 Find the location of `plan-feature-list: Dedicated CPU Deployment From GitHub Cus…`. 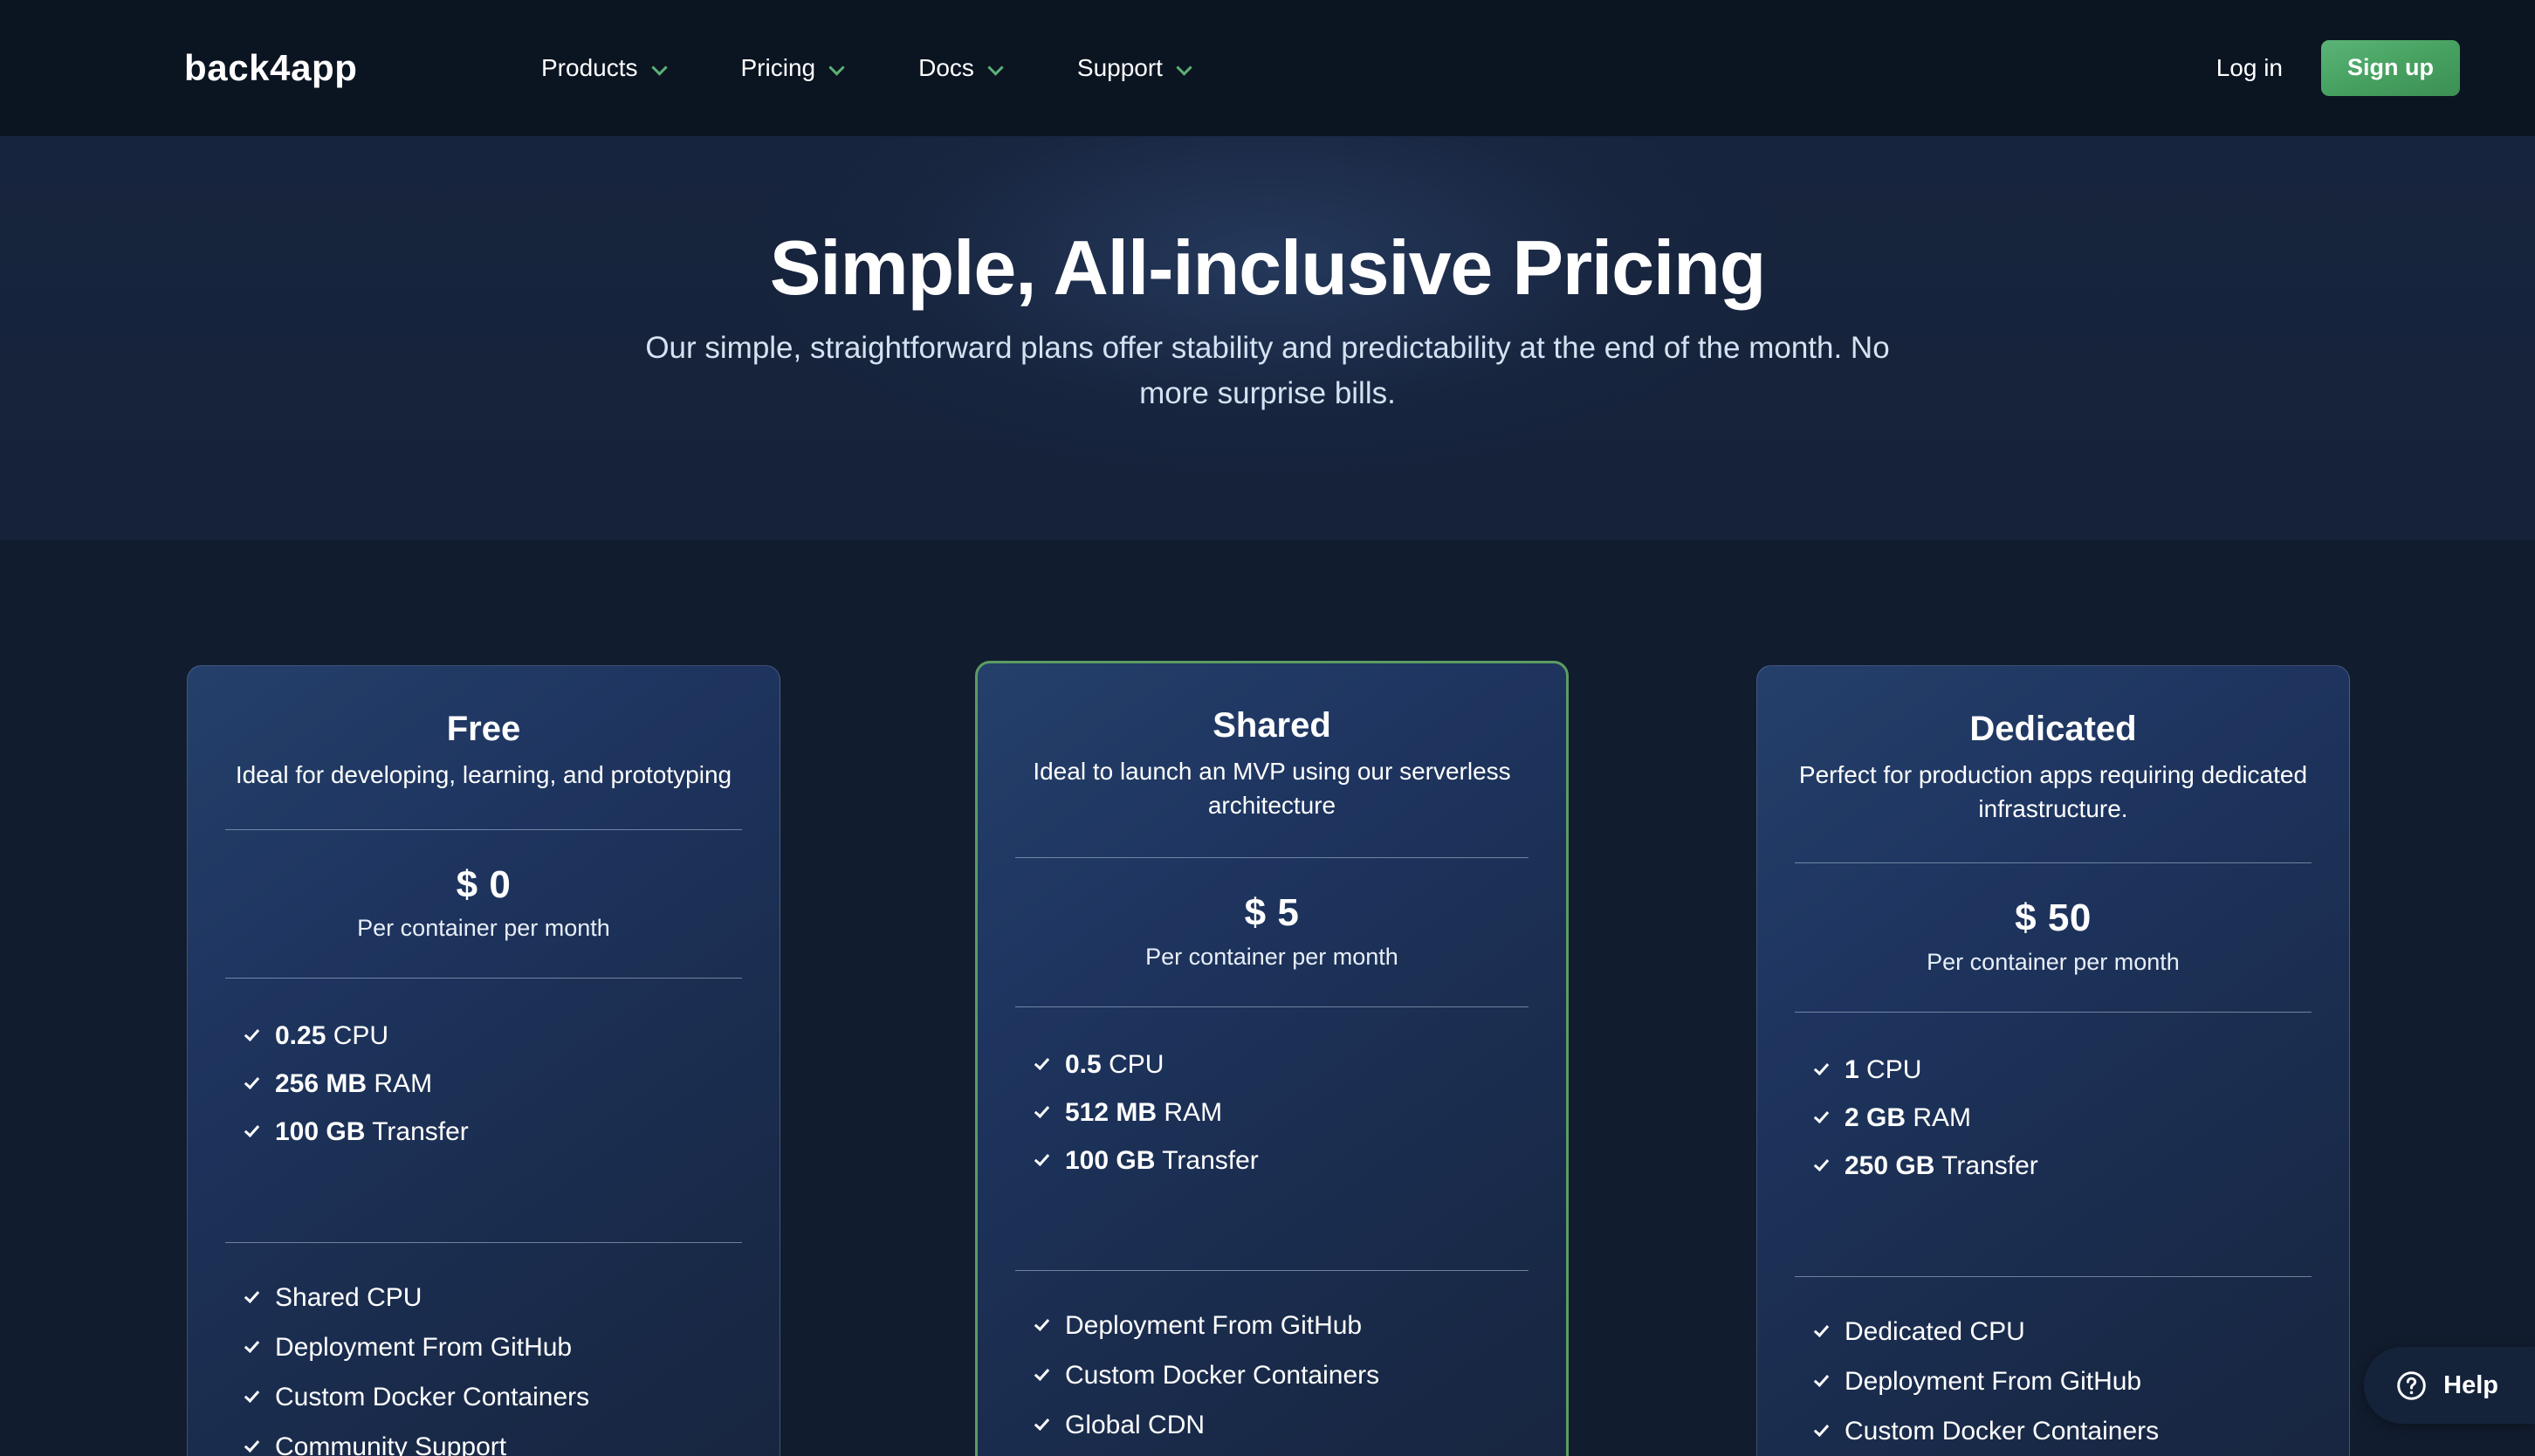

plan-feature-list: Dedicated CPU Deployment From GitHub Cus… is located at coordinates (2053, 1366).